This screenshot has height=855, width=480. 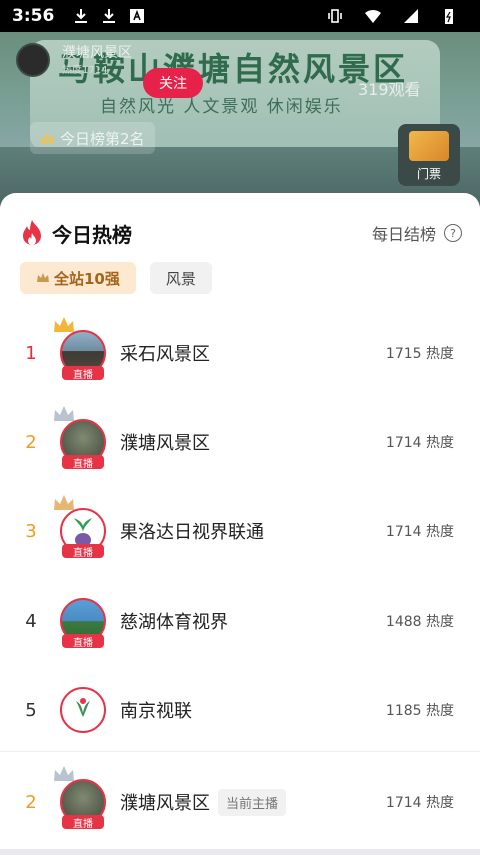 I want to click on bar-chart-icon, so click(x=47, y=139).